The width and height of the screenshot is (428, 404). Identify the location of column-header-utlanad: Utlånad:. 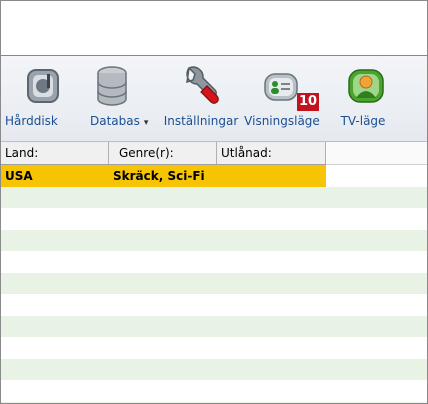
(271, 153).